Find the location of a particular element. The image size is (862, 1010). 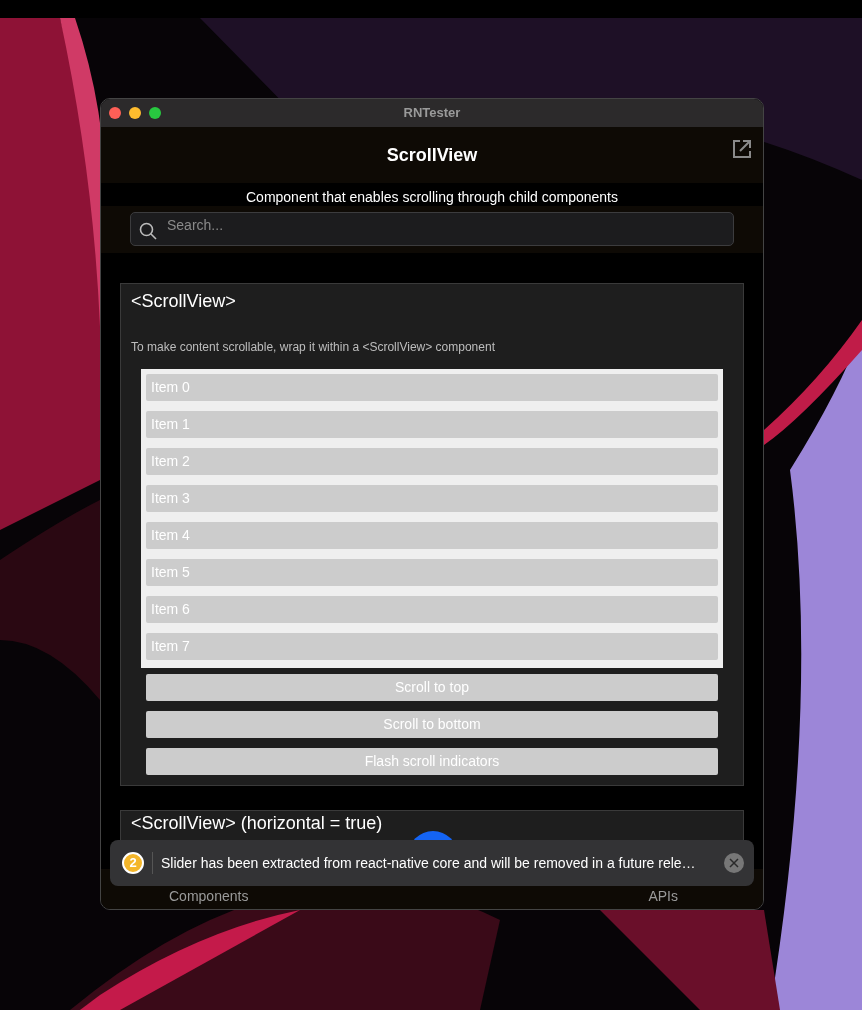

minimize-icon is located at coordinates (135, 113).